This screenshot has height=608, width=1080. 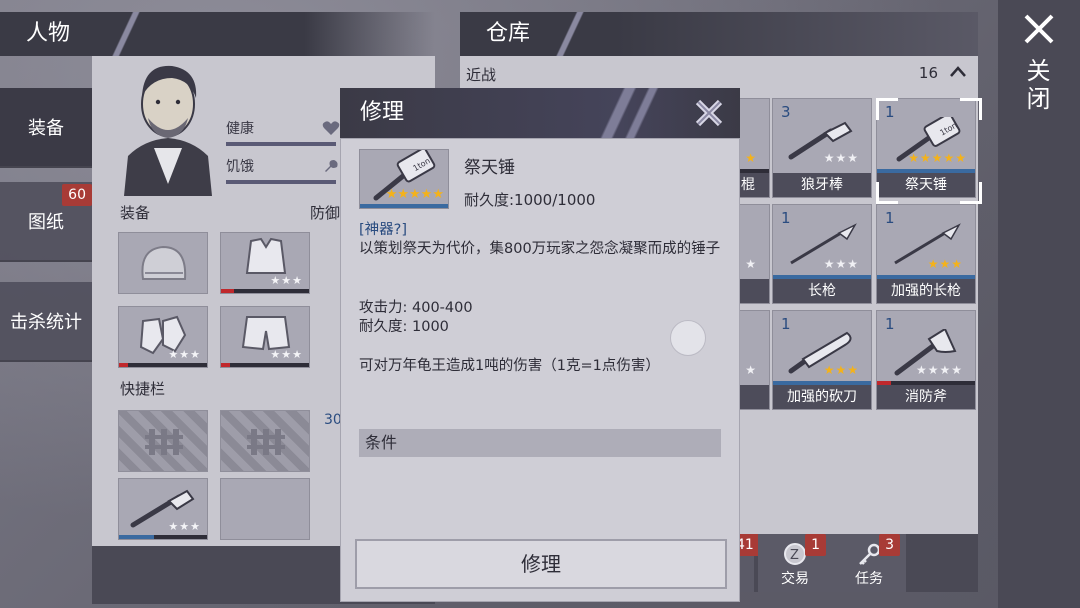 I want to click on hunger-label: 饥饿, so click(x=240, y=167).